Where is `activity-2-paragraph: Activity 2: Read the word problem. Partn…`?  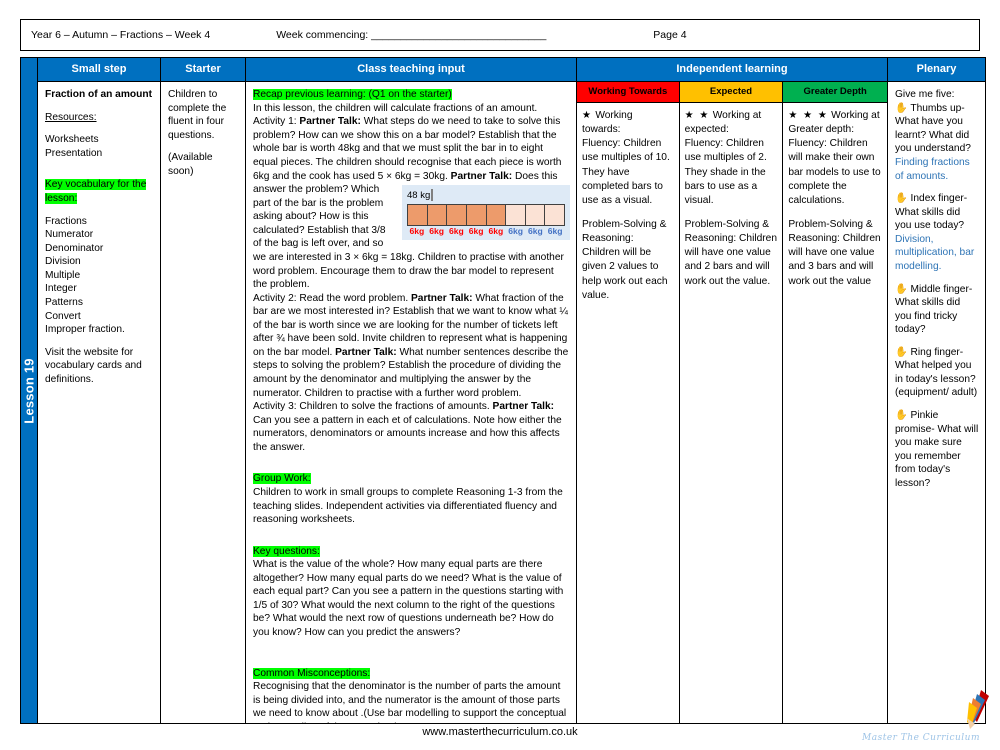 activity-2-paragraph: Activity 2: Read the word problem. Partn… is located at coordinates (411, 346).